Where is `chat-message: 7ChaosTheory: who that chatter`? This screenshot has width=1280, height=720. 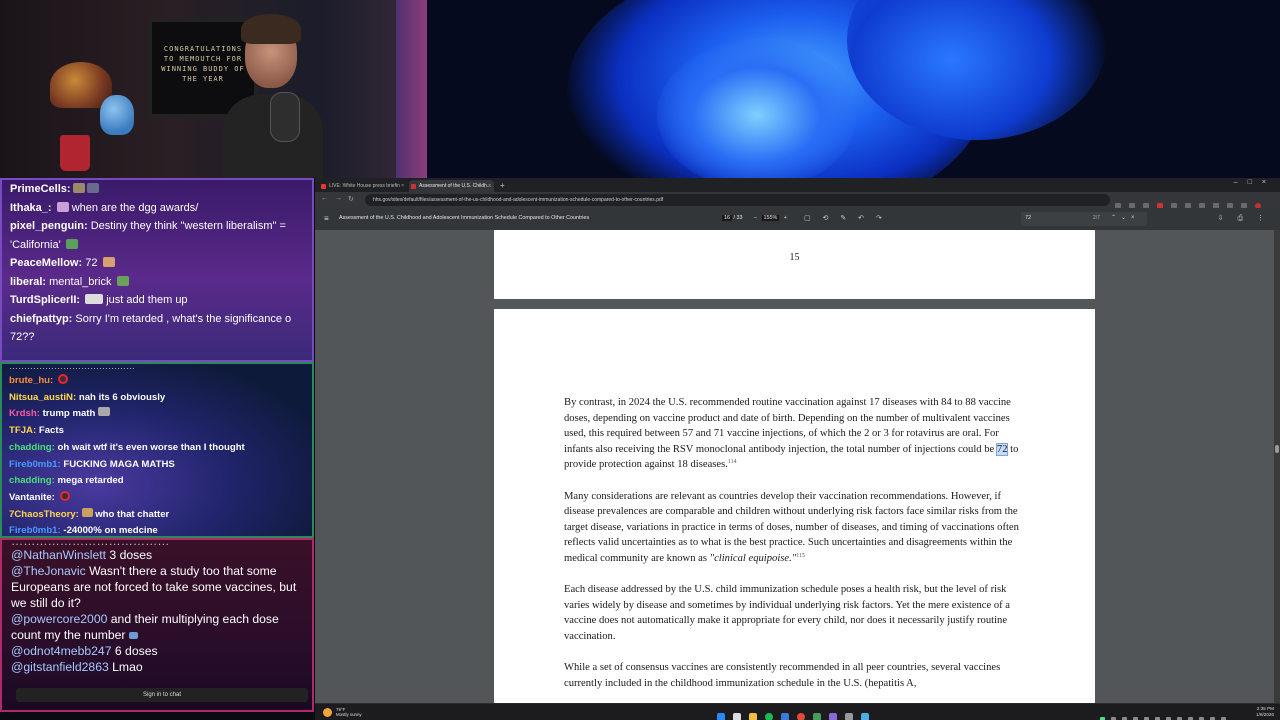
chat-message: 7ChaosTheory: who that chatter is located at coordinates (89, 513).